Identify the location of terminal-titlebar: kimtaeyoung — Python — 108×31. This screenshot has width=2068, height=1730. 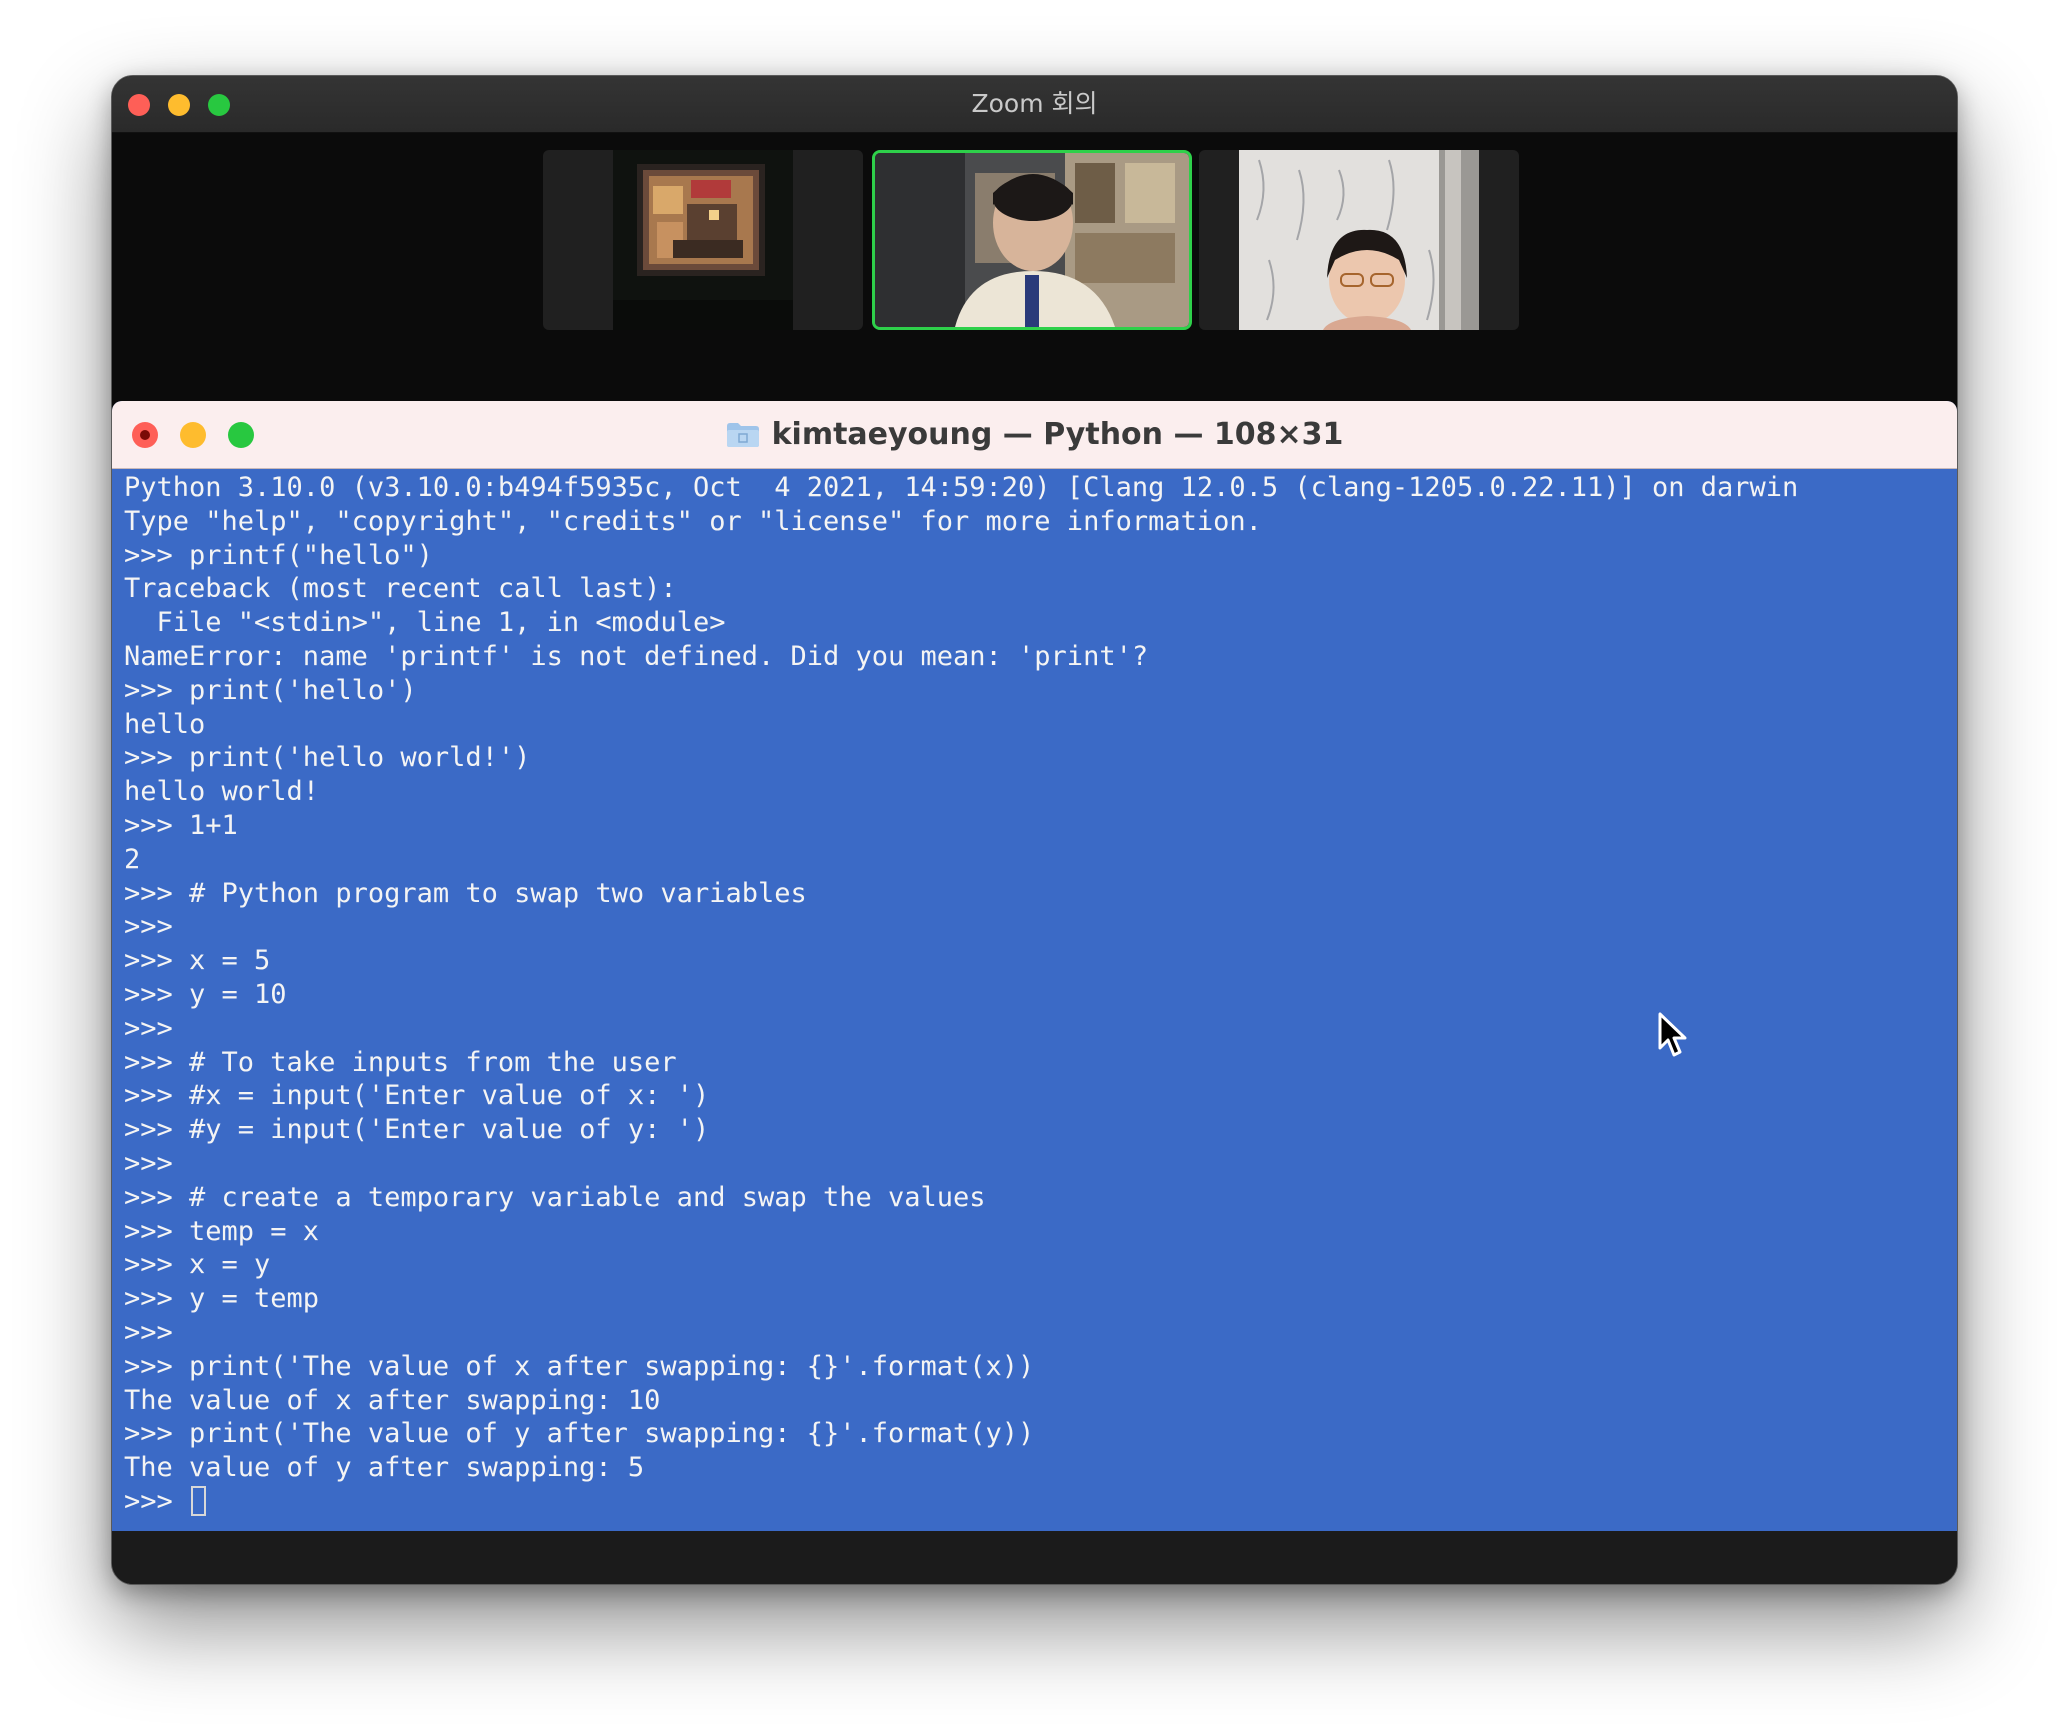
(1034, 435).